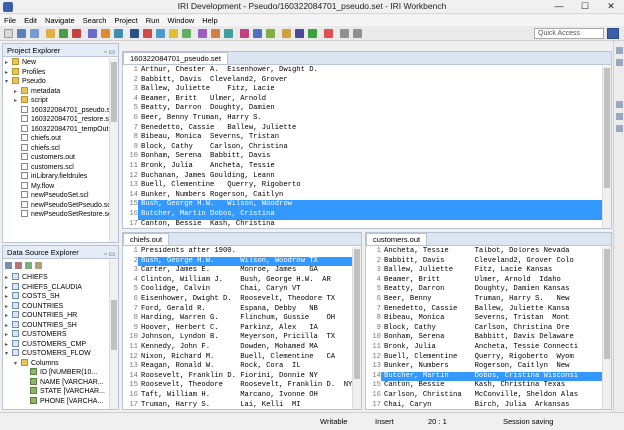 This screenshot has height=430, width=624. Describe the element at coordinates (619, 116) in the screenshot. I see `problems-icon` at that location.